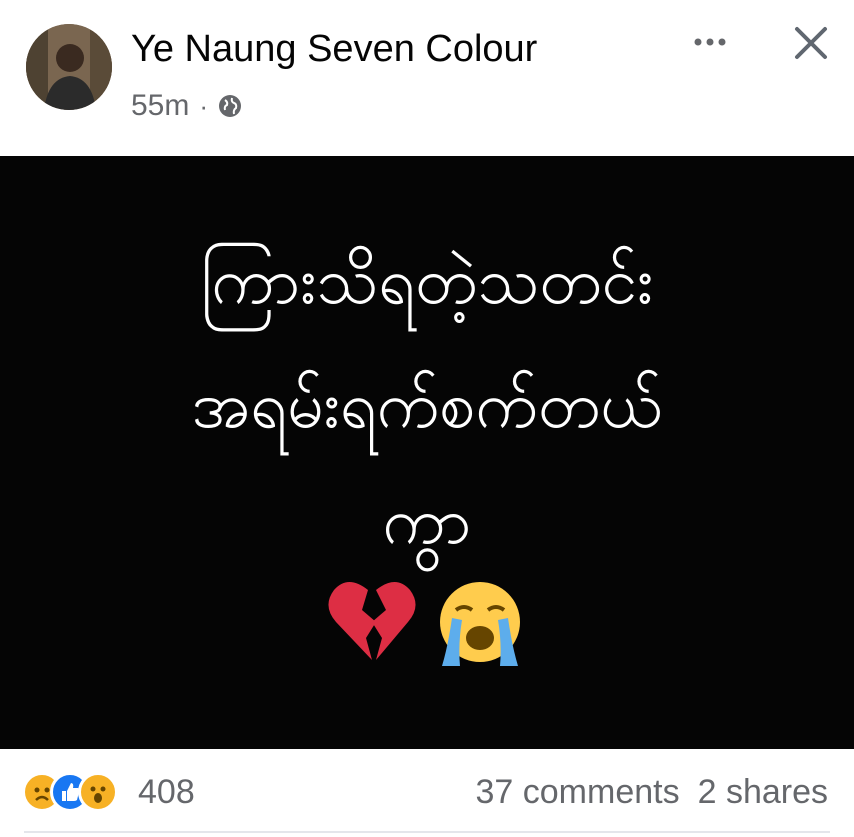 This screenshot has height=837, width=854. What do you see at coordinates (427, 624) in the screenshot?
I see `image-emojis` at bounding box center [427, 624].